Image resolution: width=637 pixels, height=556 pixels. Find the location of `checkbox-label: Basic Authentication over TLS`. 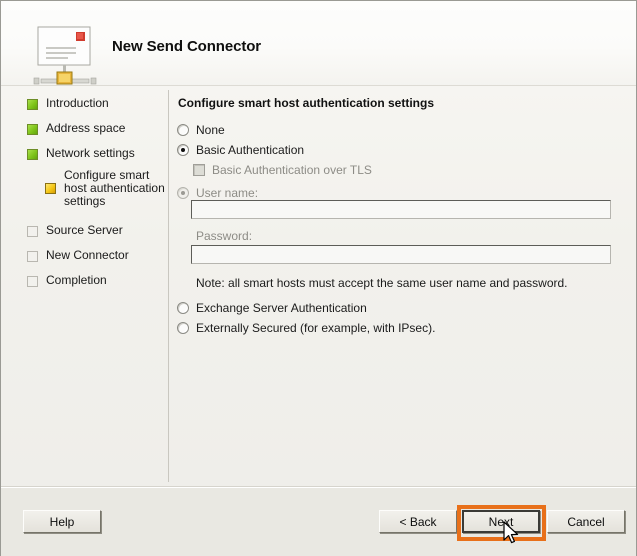

checkbox-label: Basic Authentication over TLS is located at coordinates (292, 170).